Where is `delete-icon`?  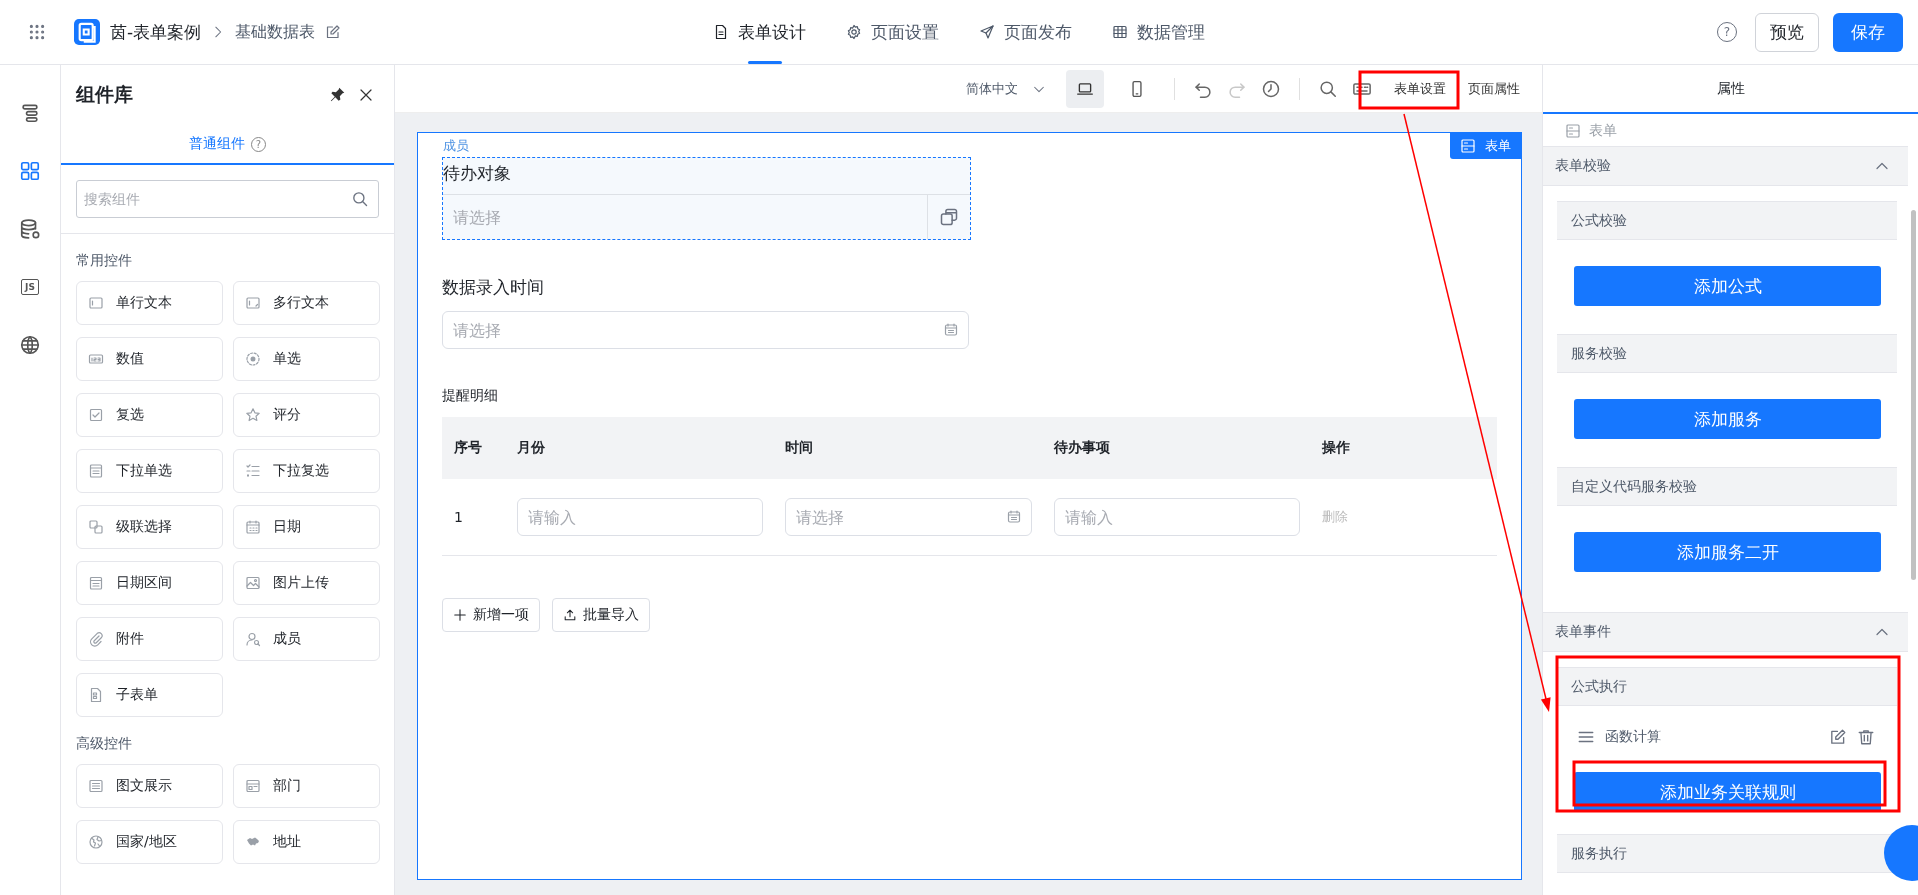
delete-icon is located at coordinates (1866, 737).